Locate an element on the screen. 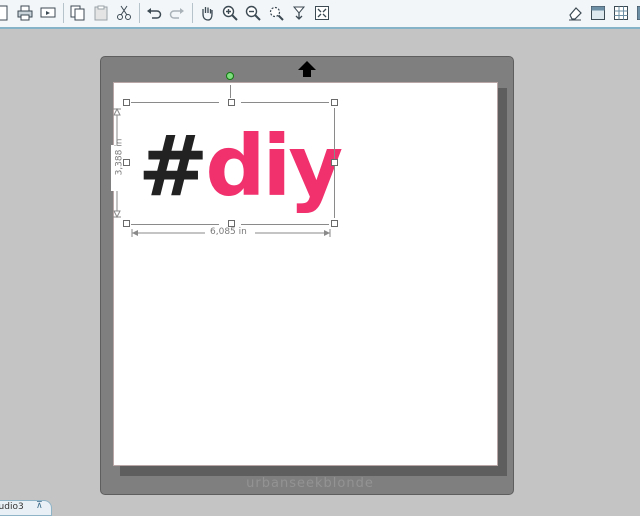  page-settings-icon is located at coordinates (598, 13).